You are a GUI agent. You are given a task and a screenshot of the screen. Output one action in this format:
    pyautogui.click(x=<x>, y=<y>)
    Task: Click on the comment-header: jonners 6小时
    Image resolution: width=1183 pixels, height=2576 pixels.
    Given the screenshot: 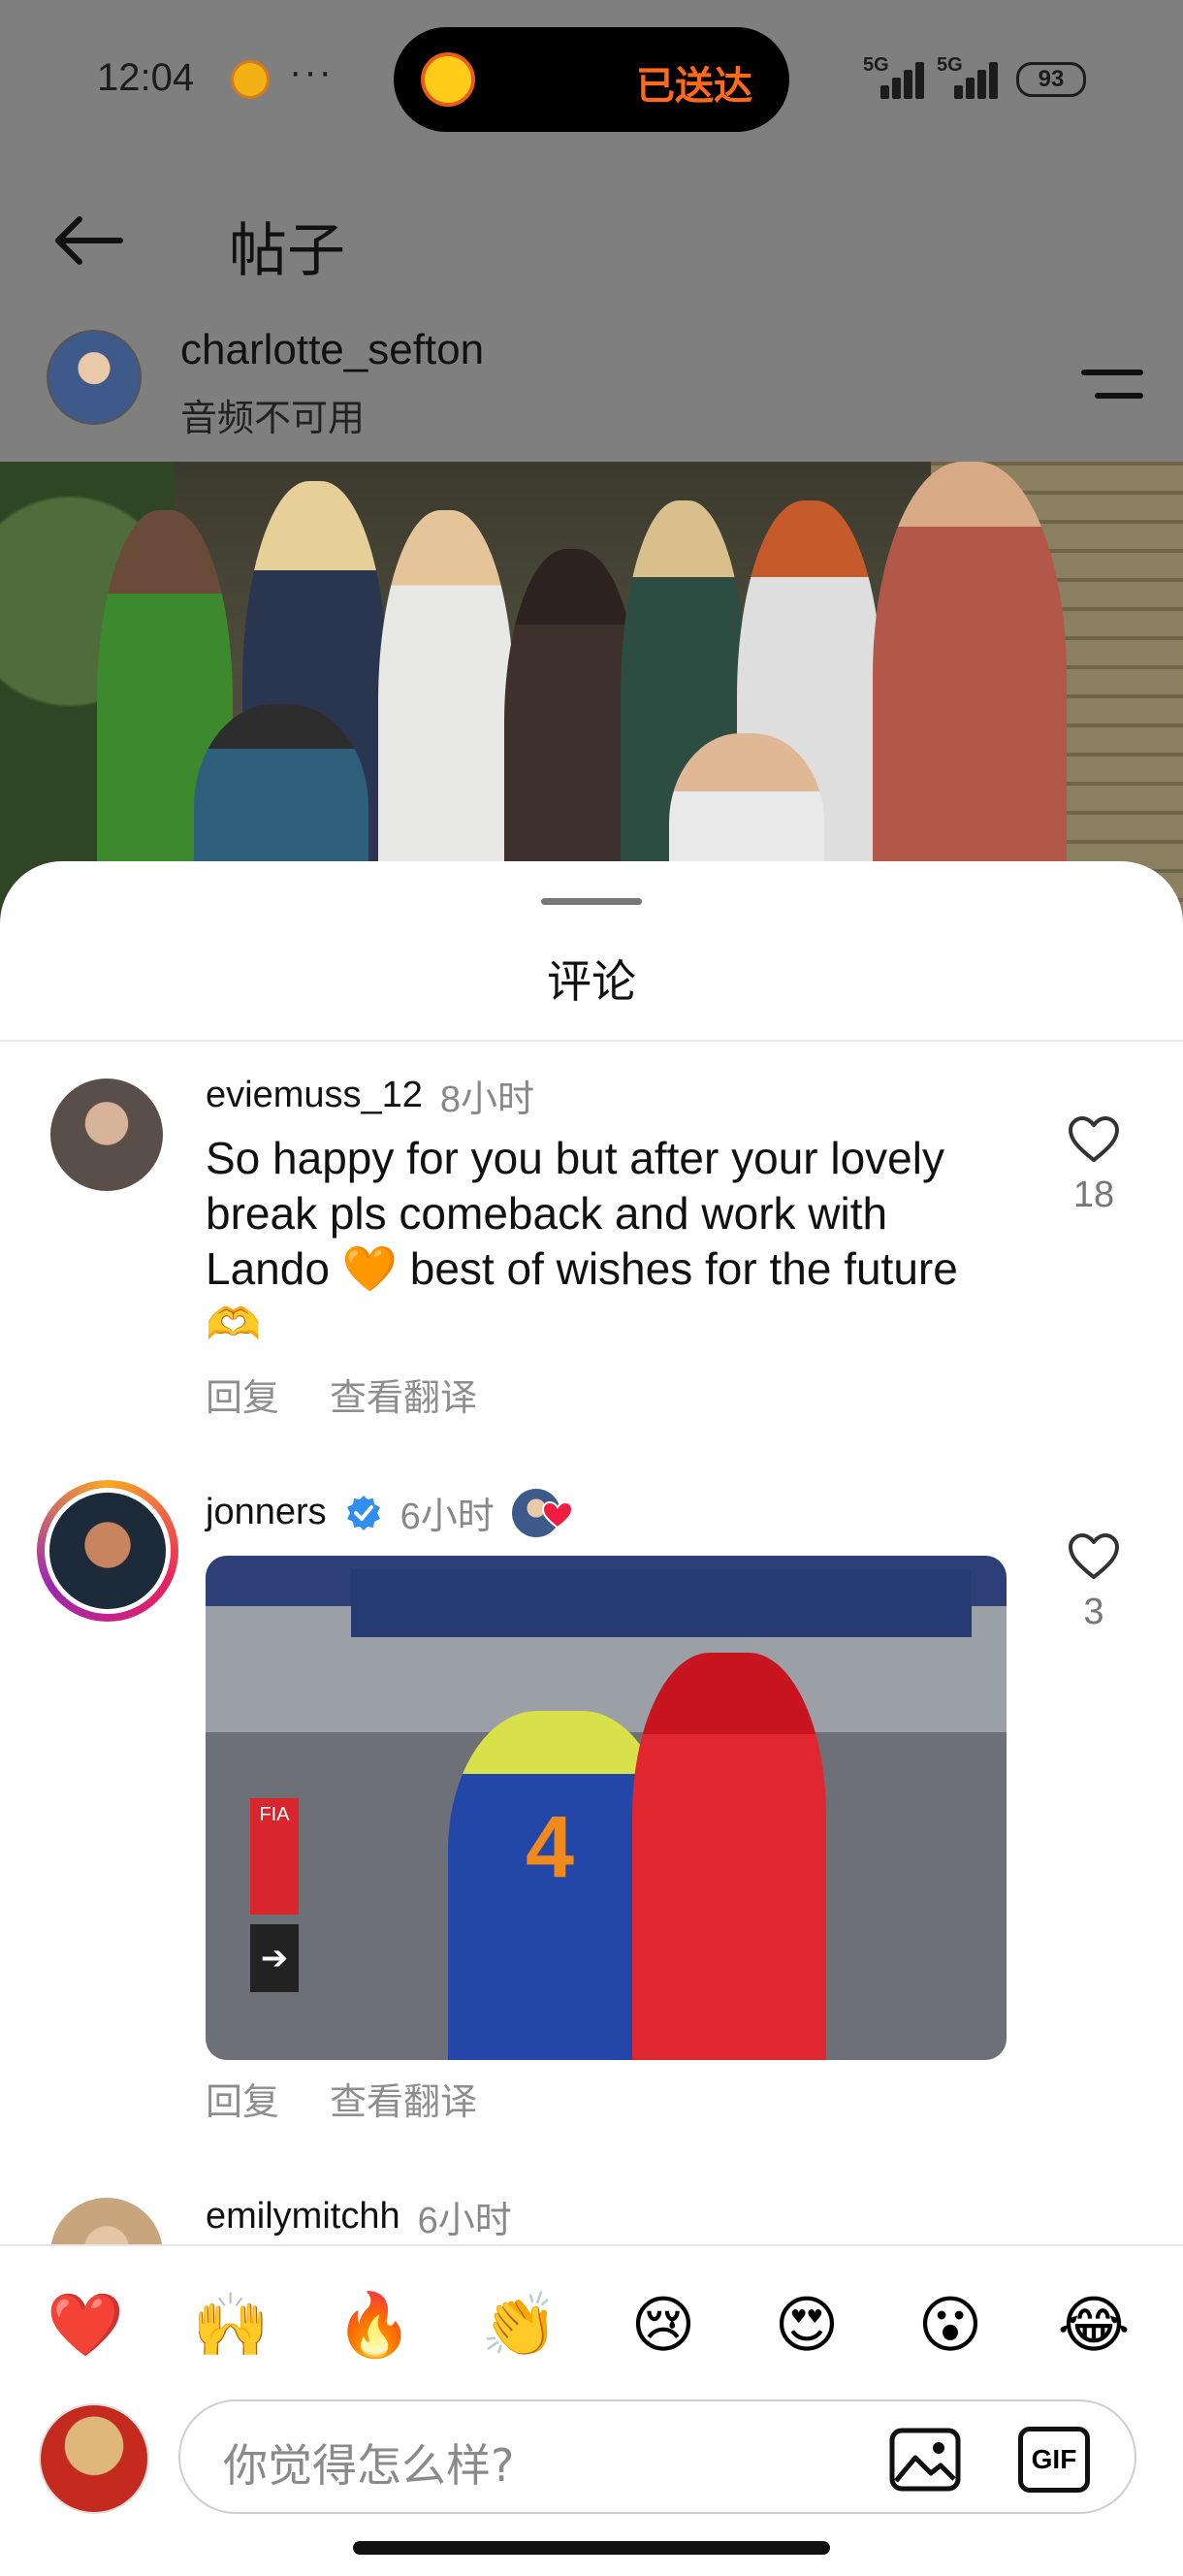 What is the action you would take?
    pyautogui.click(x=390, y=1512)
    